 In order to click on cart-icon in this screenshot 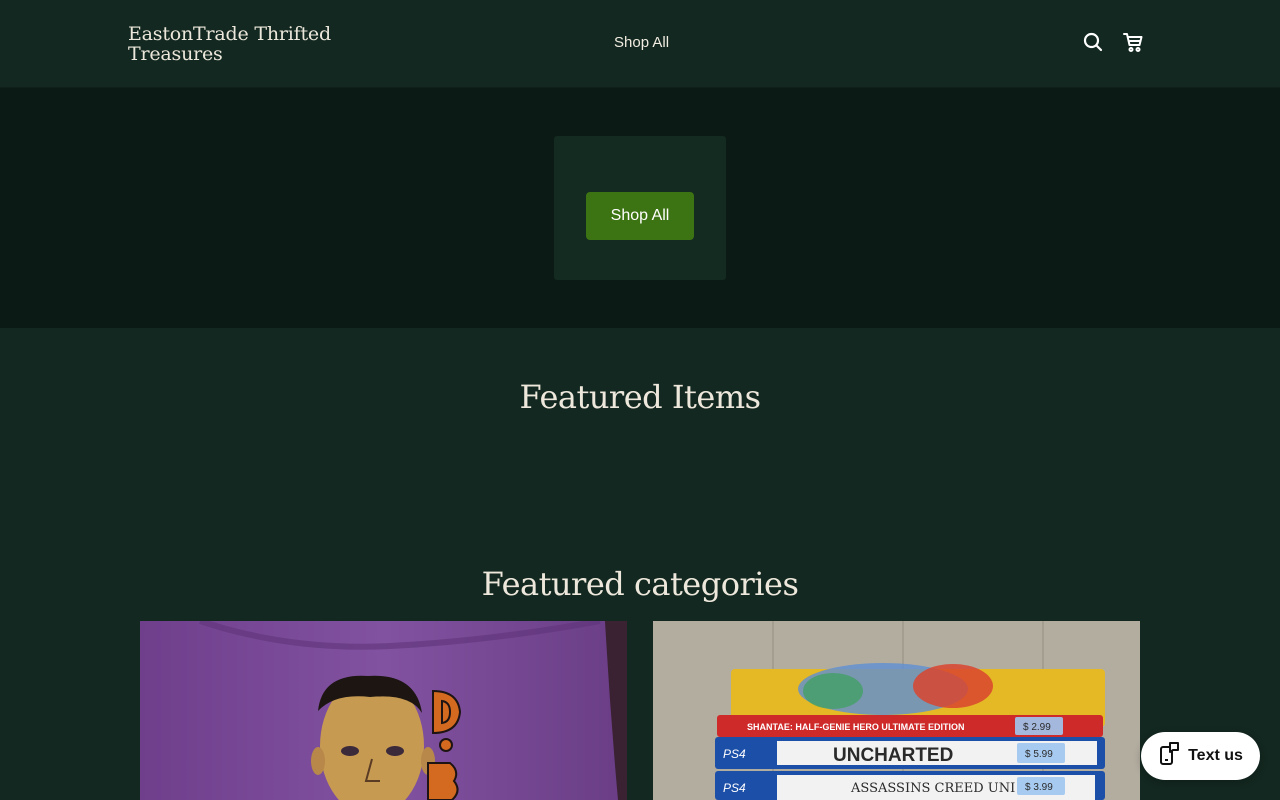, I will do `click(1133, 42)`.